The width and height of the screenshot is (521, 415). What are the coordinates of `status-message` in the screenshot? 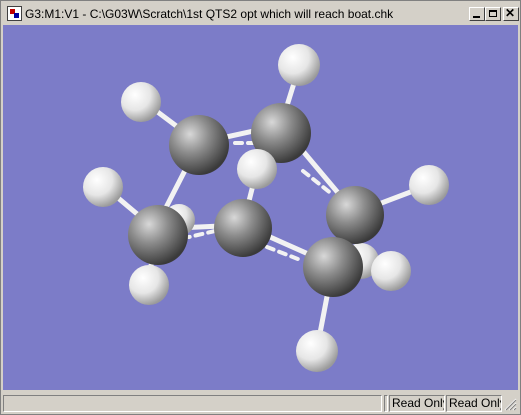 It's located at (192, 403).